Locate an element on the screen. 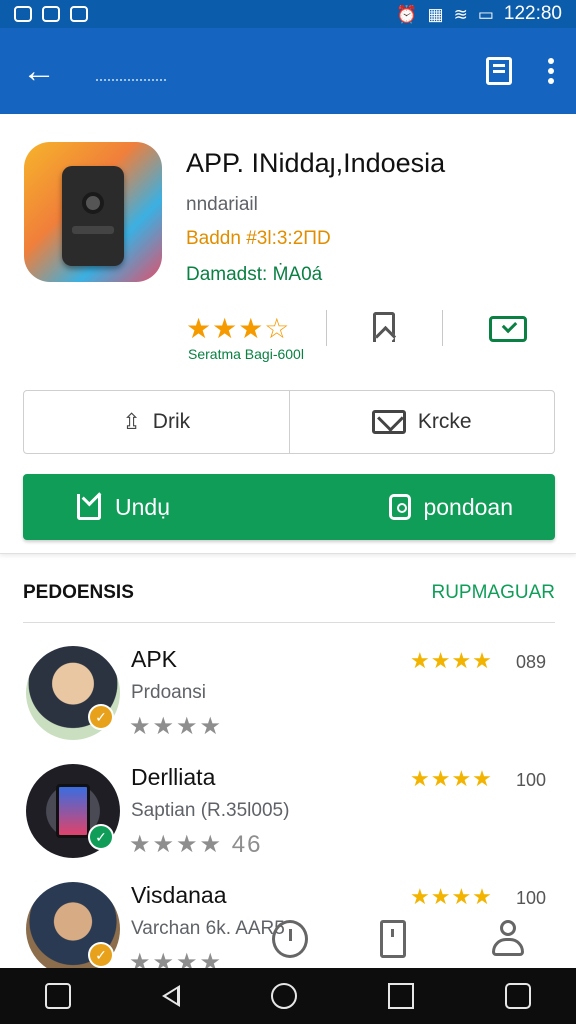  item-stars: ★★★★ is located at coordinates (176, 726).